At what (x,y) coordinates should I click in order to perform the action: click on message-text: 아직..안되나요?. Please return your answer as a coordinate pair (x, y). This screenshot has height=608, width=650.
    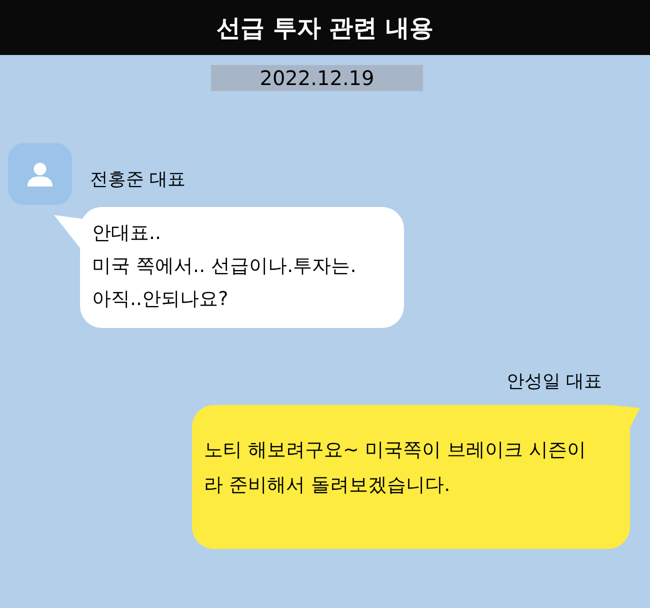
    Looking at the image, I should click on (161, 299).